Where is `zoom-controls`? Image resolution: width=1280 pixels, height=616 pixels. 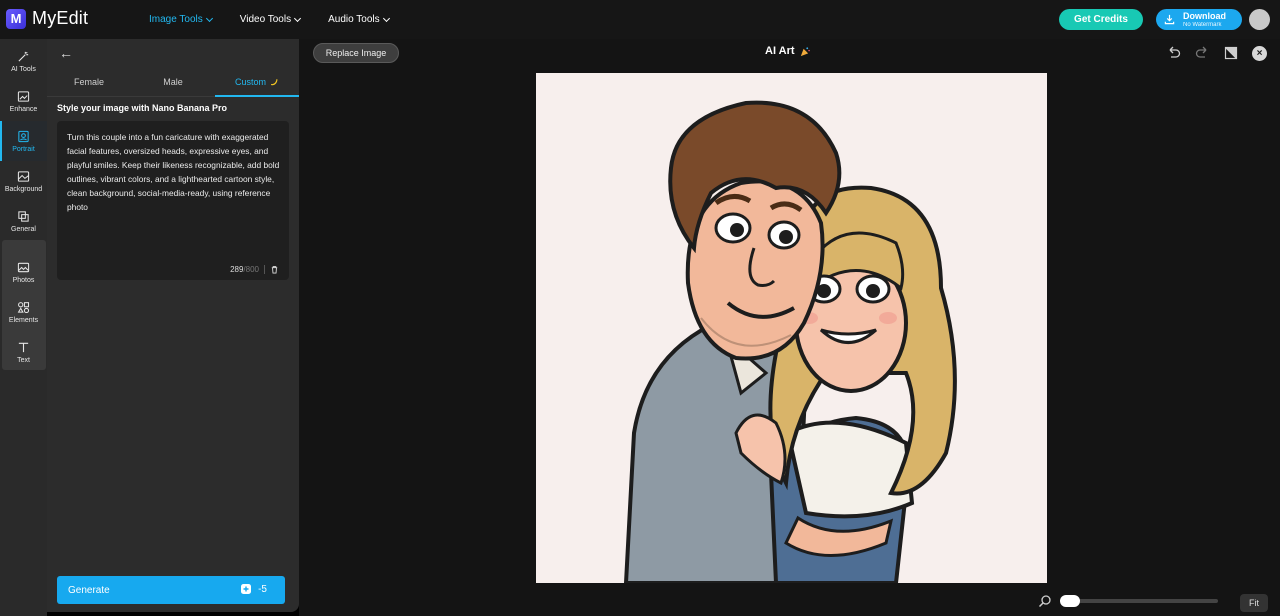 zoom-controls is located at coordinates (1128, 601).